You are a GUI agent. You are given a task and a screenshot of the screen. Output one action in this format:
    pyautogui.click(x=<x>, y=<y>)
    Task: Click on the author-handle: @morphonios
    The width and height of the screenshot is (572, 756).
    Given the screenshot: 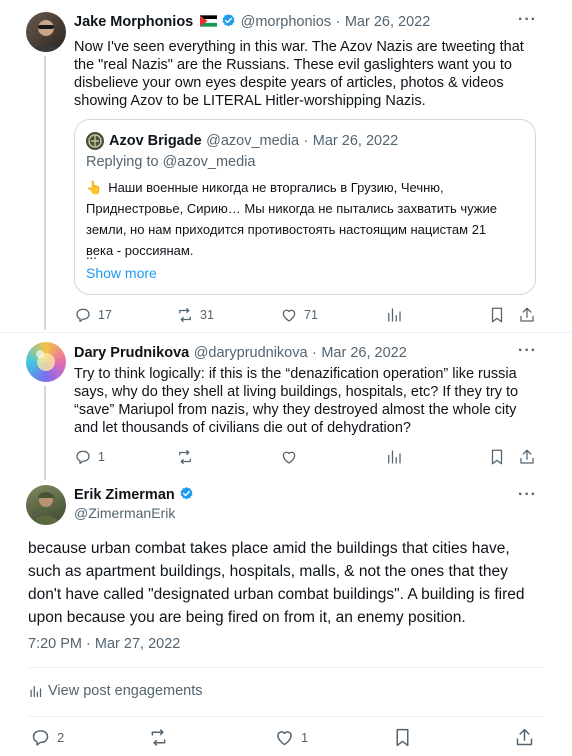 What is the action you would take?
    pyautogui.click(x=286, y=22)
    